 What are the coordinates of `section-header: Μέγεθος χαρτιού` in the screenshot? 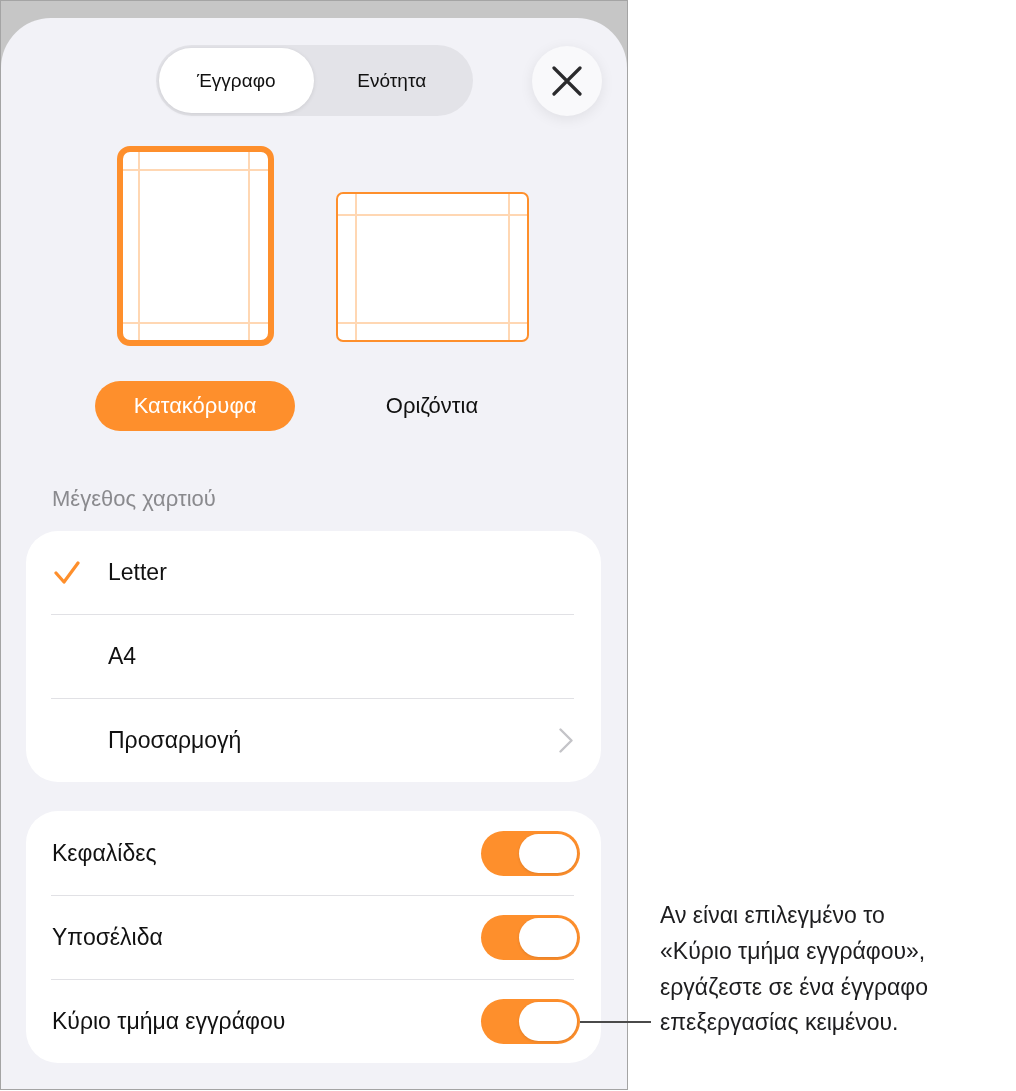 It's located at (134, 499).